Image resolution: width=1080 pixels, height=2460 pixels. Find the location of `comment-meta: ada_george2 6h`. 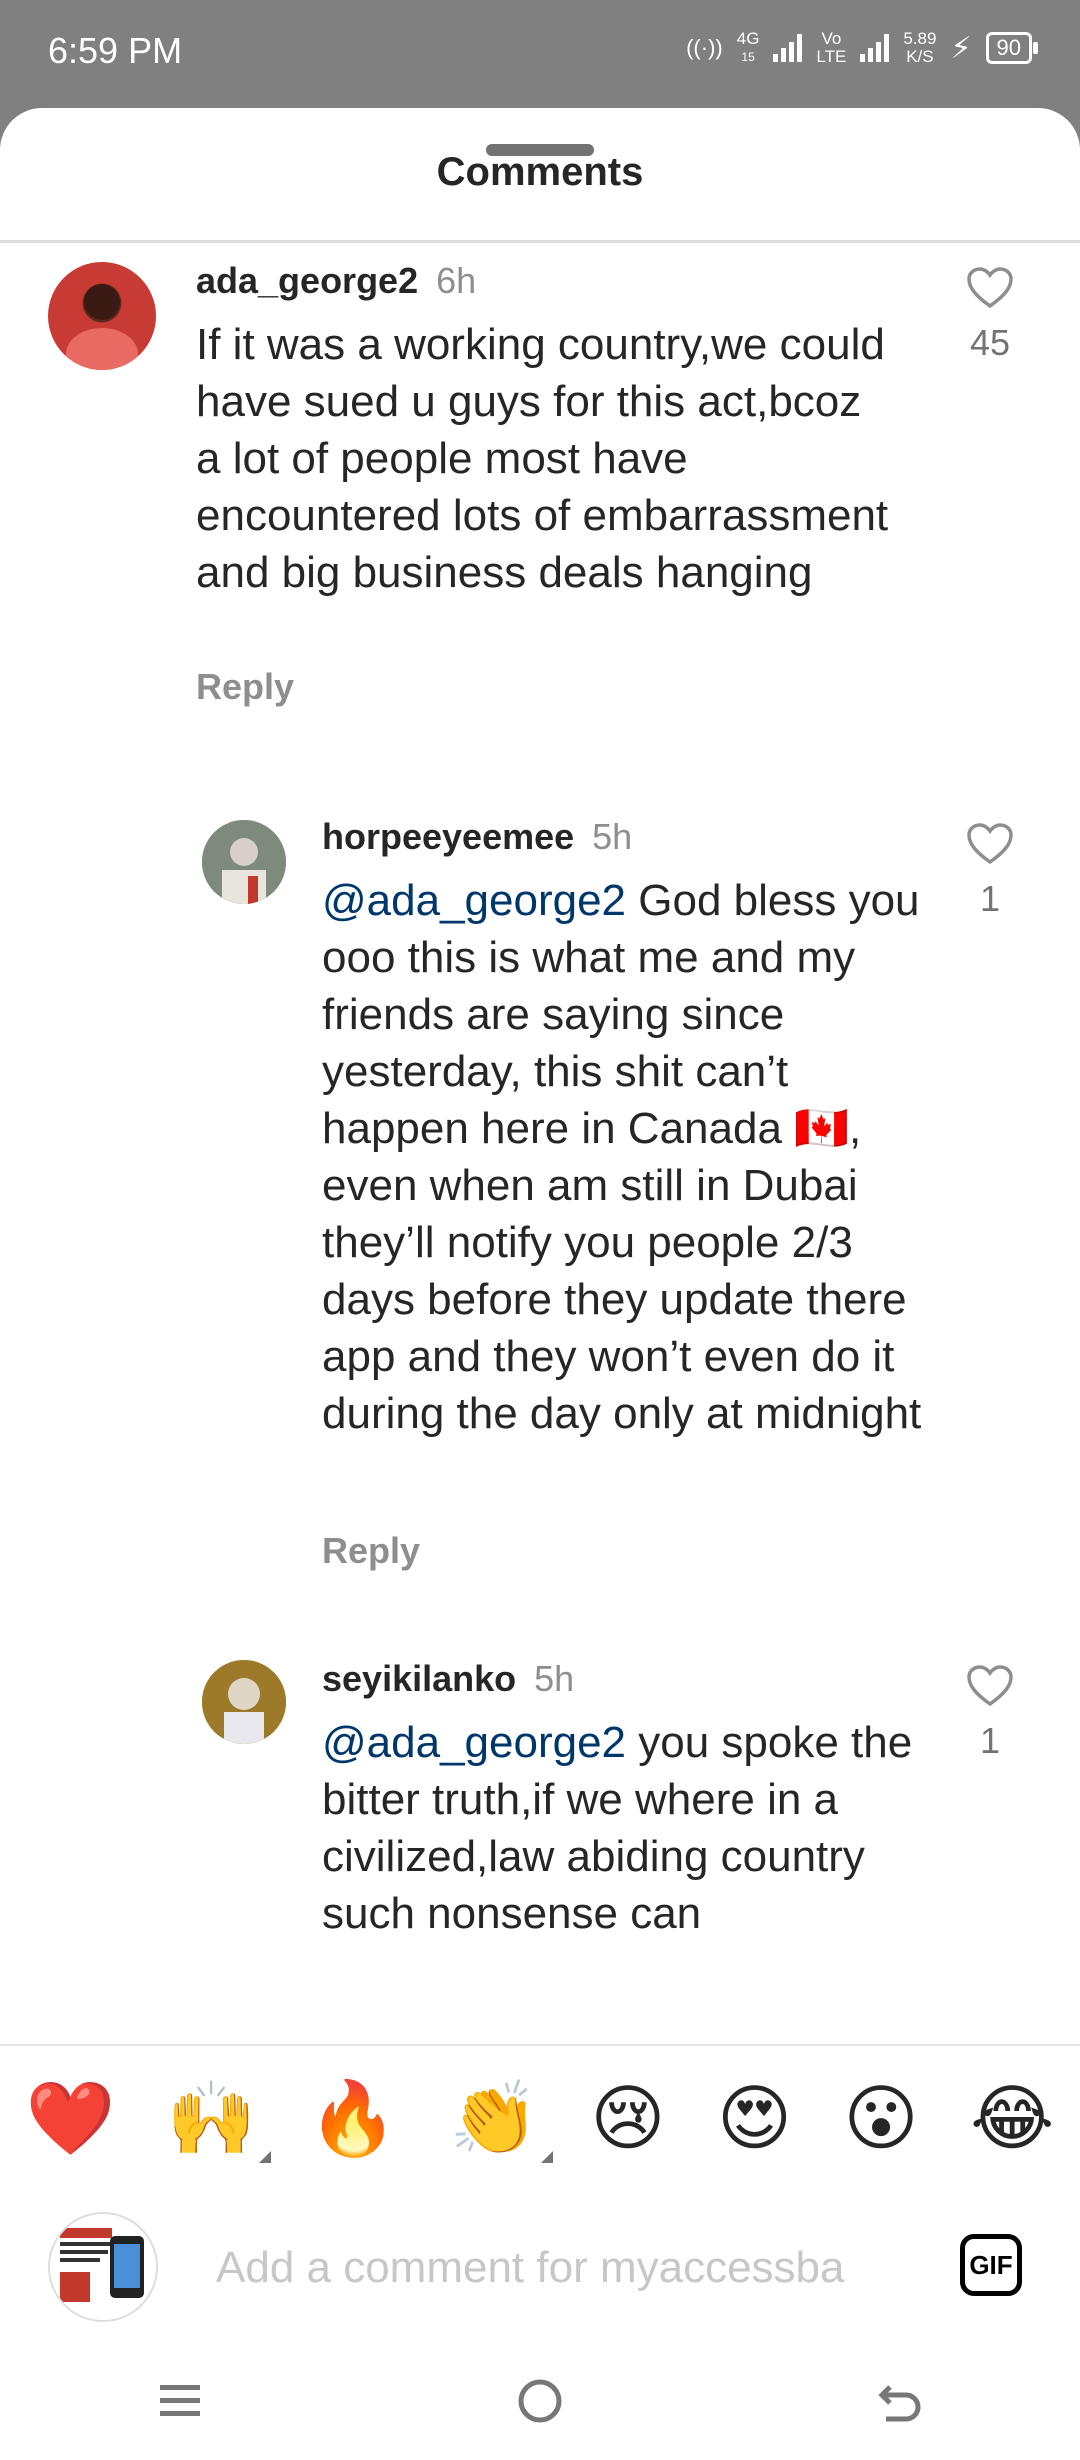

comment-meta: ada_george2 6h is located at coordinates (336, 281).